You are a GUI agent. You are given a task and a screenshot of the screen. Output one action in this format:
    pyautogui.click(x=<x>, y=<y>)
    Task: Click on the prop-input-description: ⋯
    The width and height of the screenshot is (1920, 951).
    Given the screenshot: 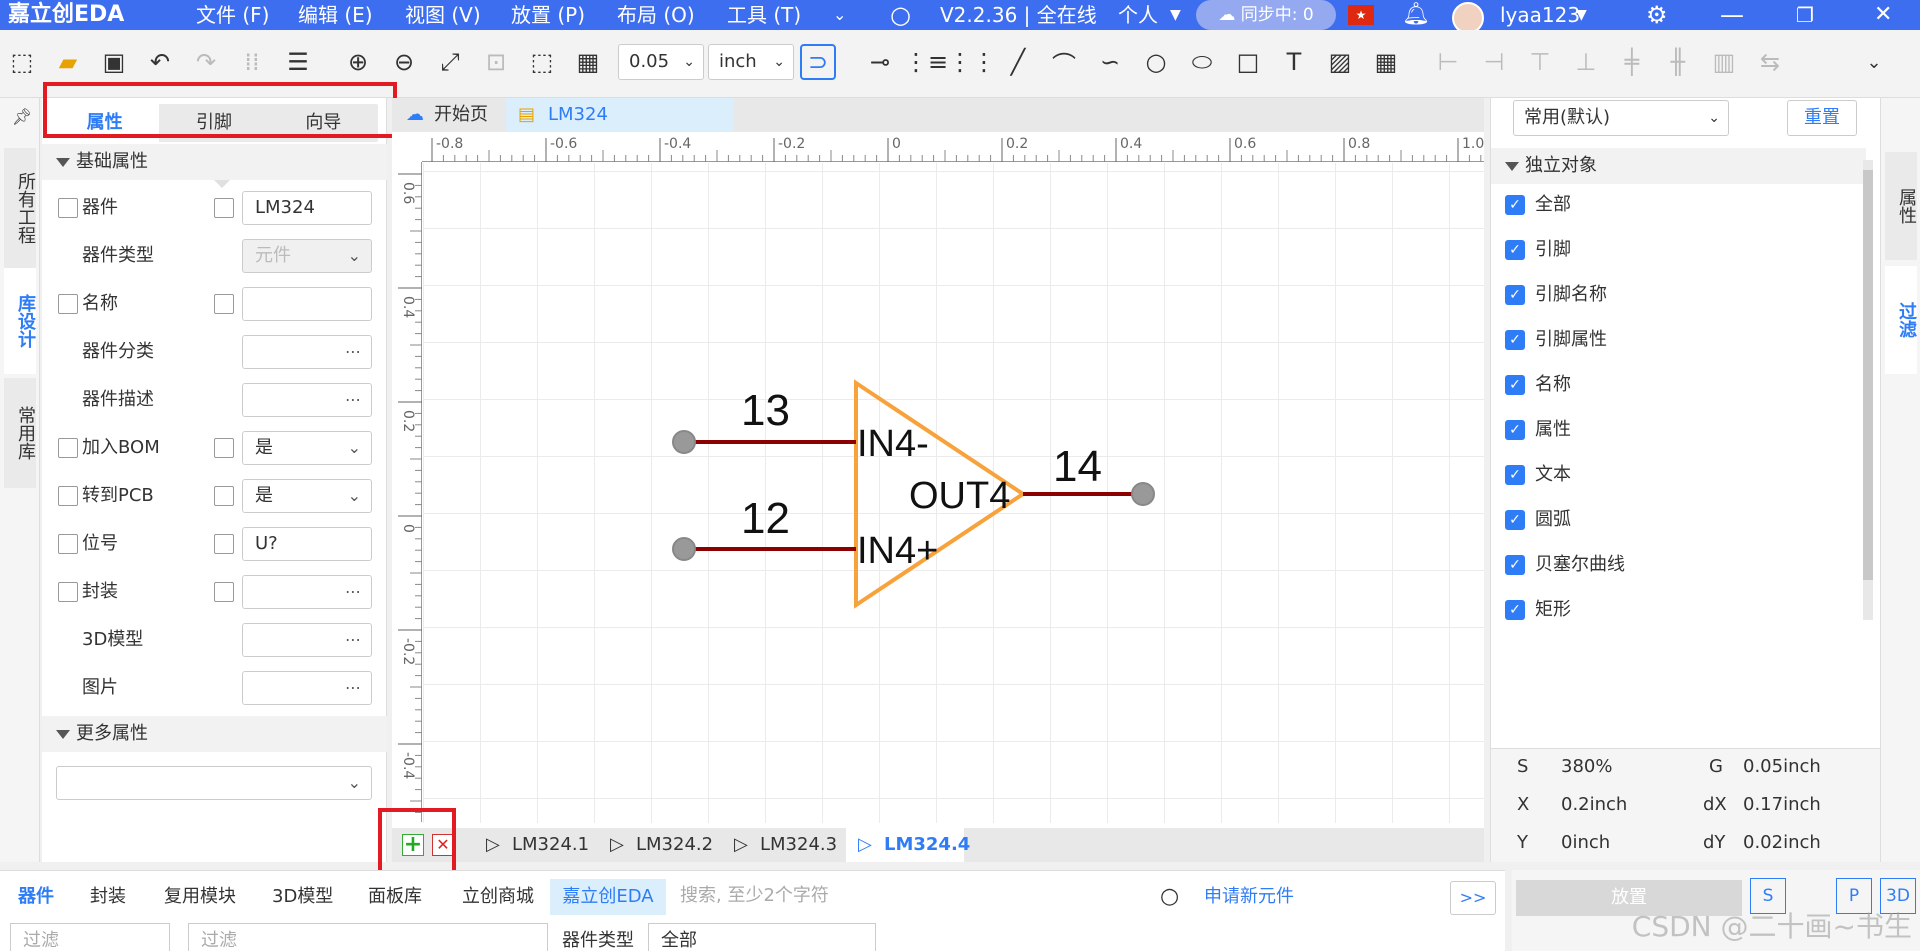 What is the action you would take?
    pyautogui.click(x=307, y=400)
    